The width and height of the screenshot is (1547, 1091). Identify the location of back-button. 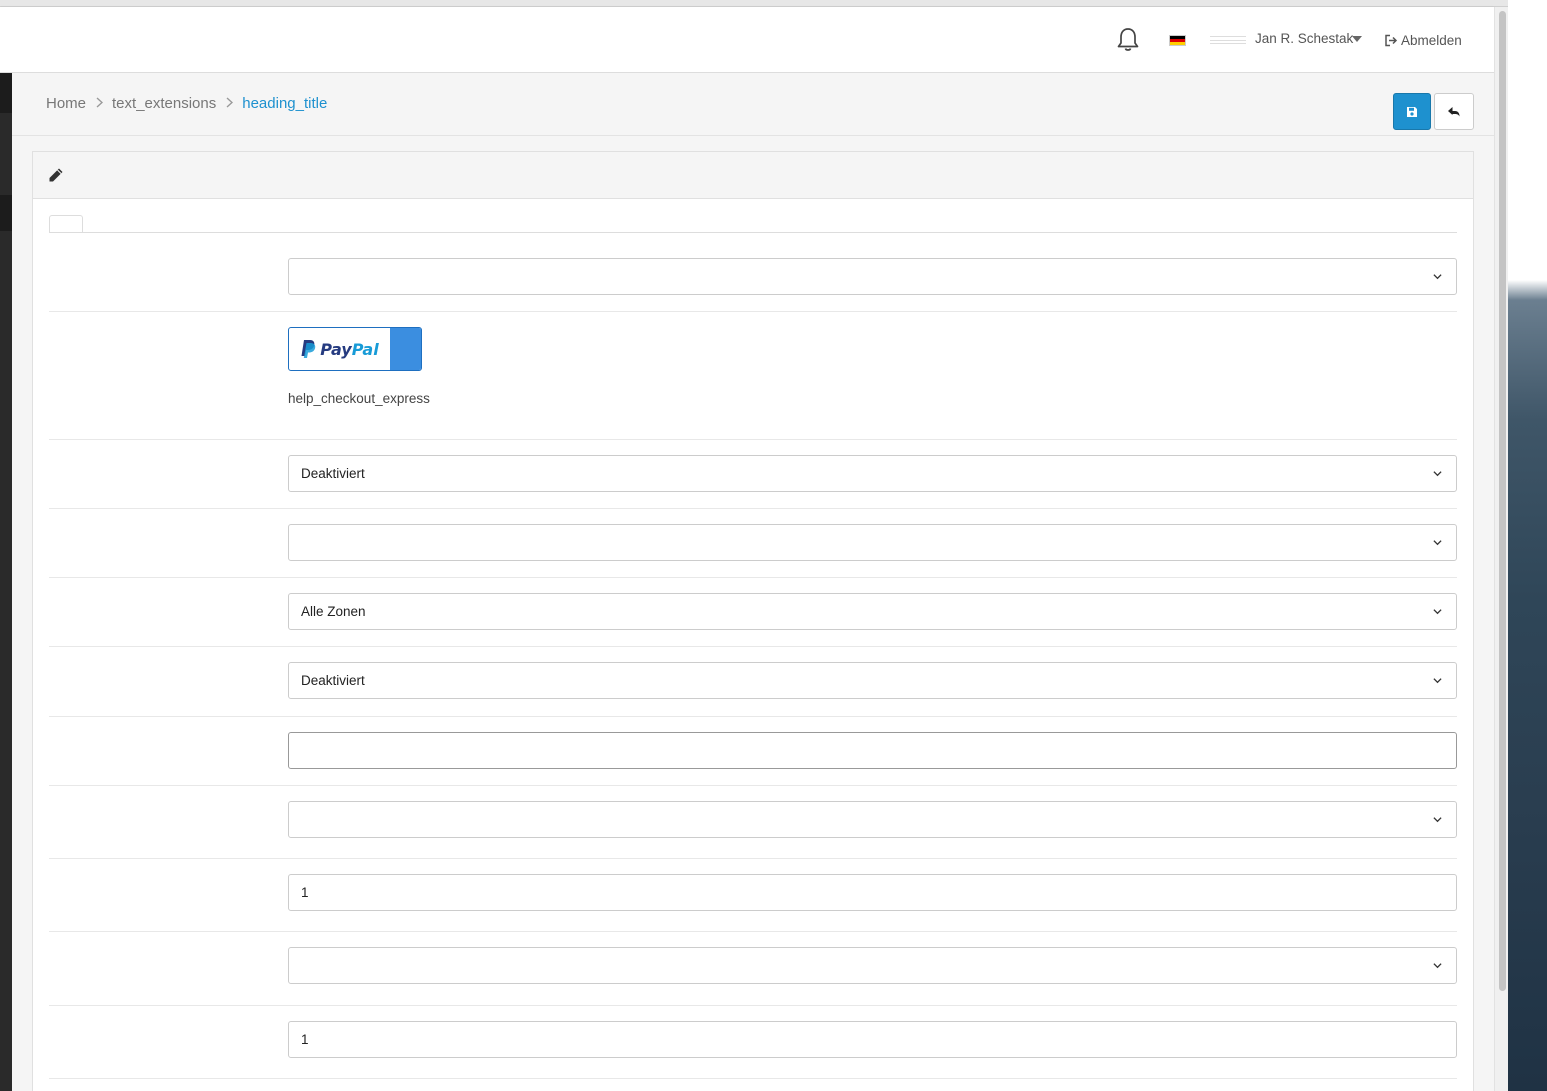
(1454, 111).